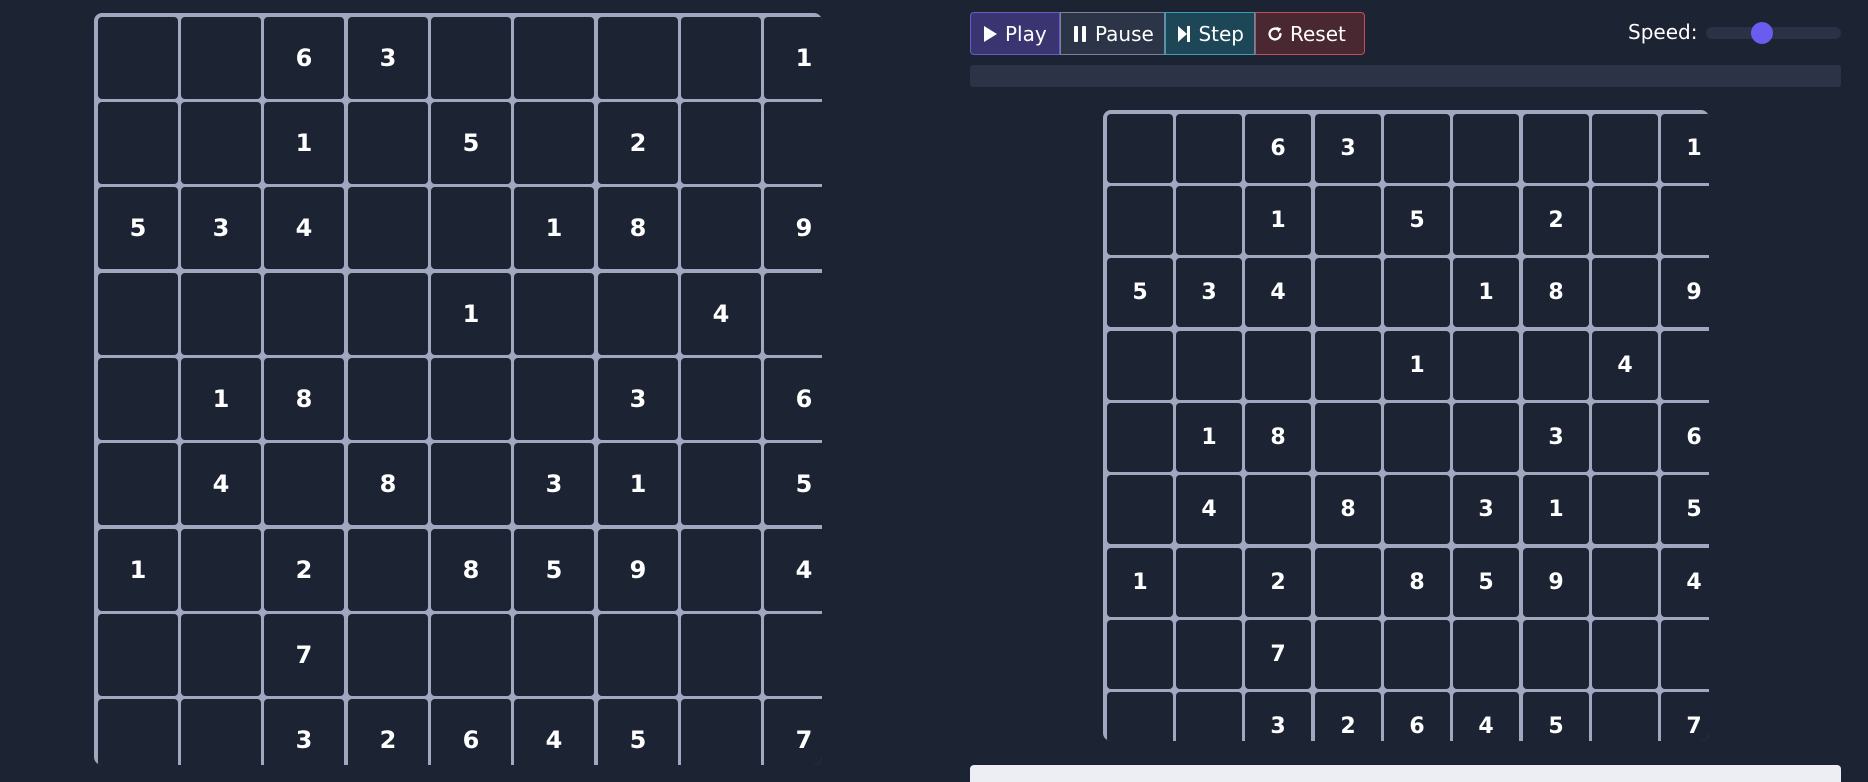 Image resolution: width=1868 pixels, height=782 pixels. What do you see at coordinates (1112, 33) in the screenshot?
I see `pause-button: Pause` at bounding box center [1112, 33].